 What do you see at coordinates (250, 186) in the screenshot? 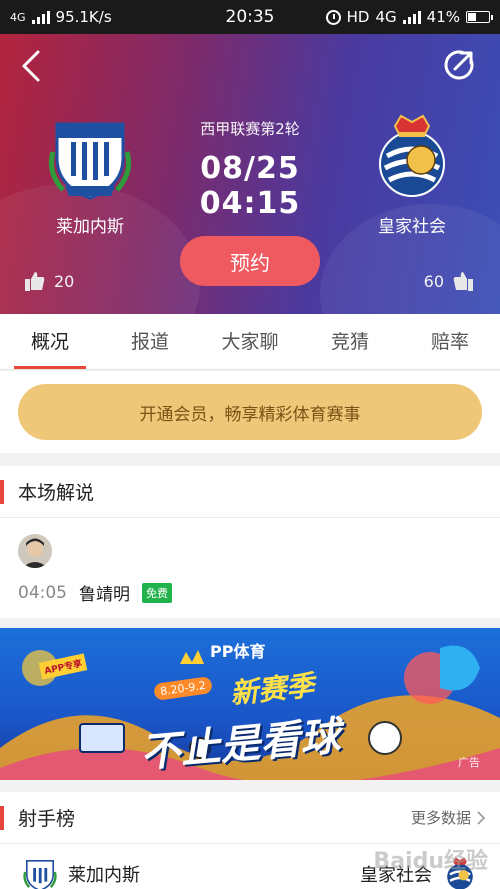
I see `match-datetime: 08/25 04:15` at bounding box center [250, 186].